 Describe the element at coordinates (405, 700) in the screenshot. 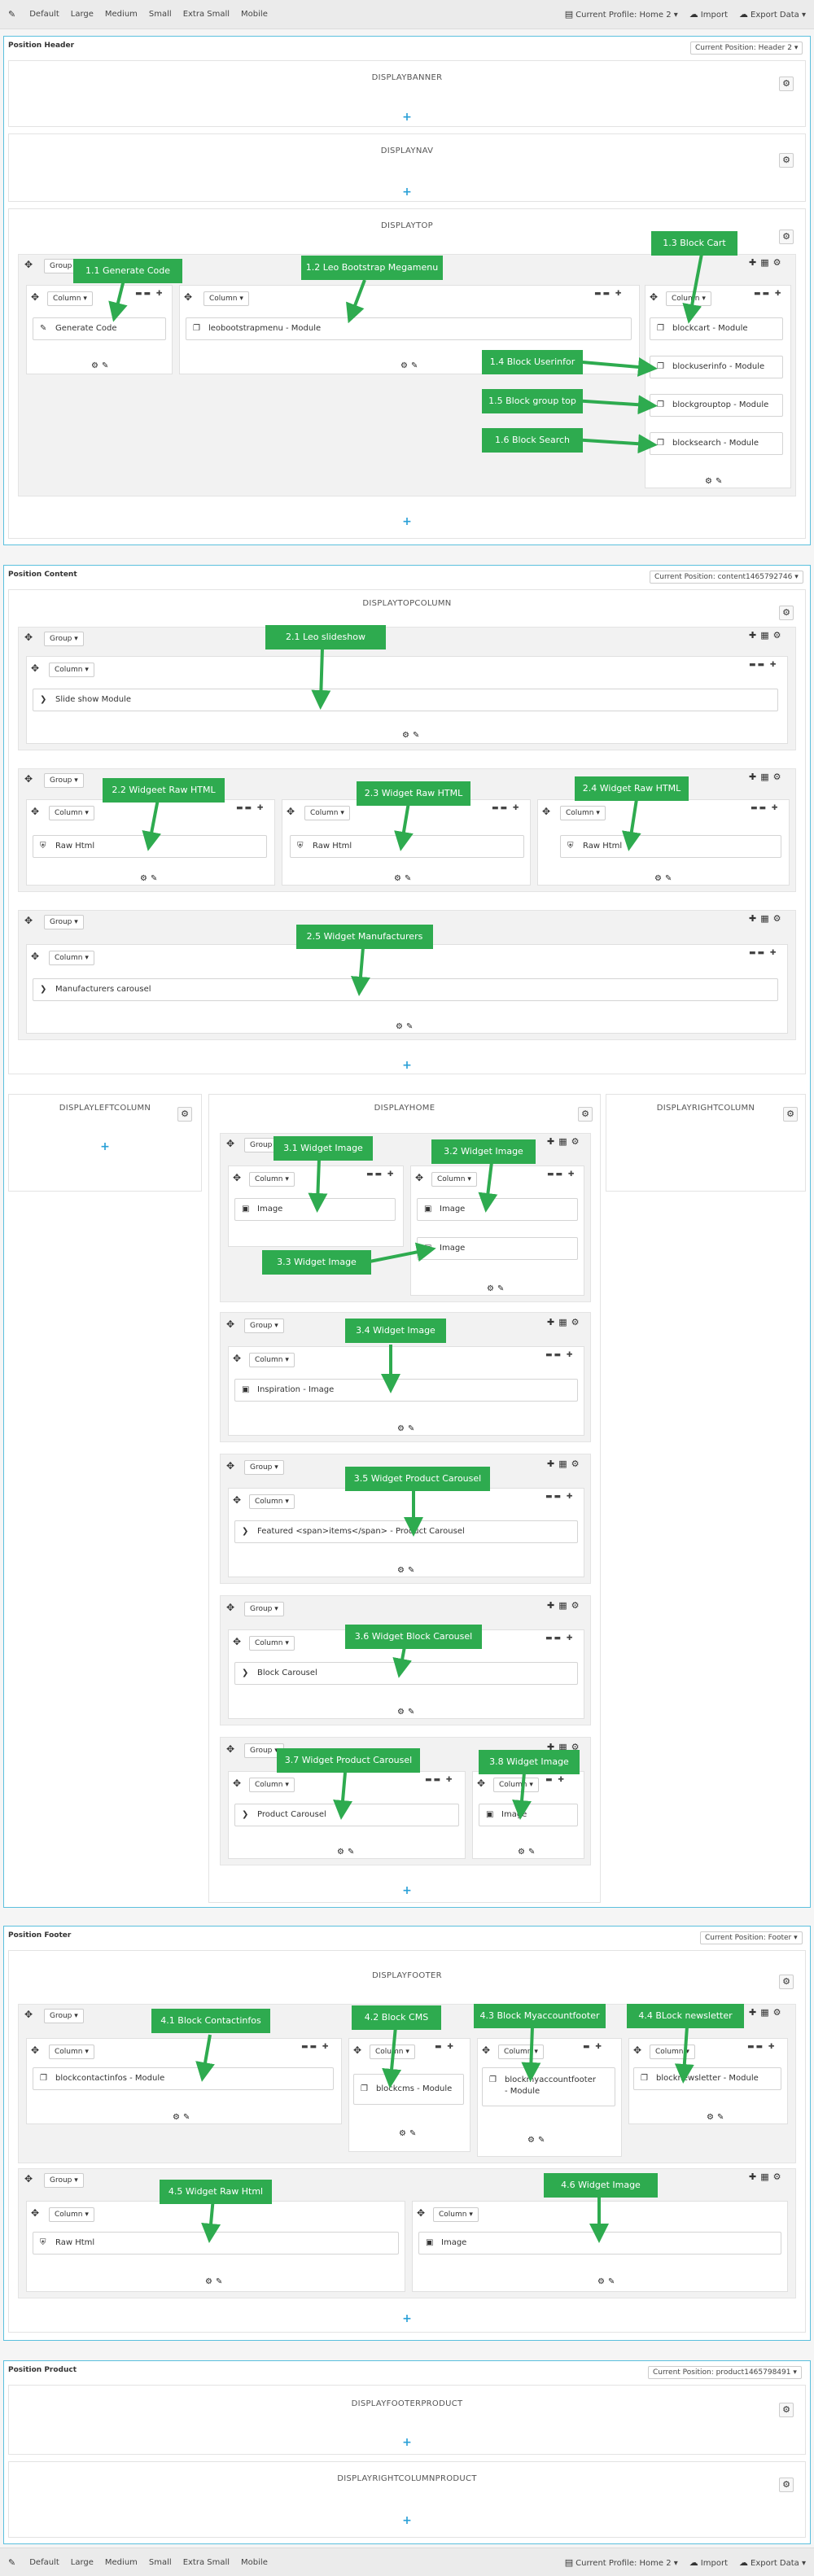

I see `widget-slideshow: ❯ Slide show Module` at that location.